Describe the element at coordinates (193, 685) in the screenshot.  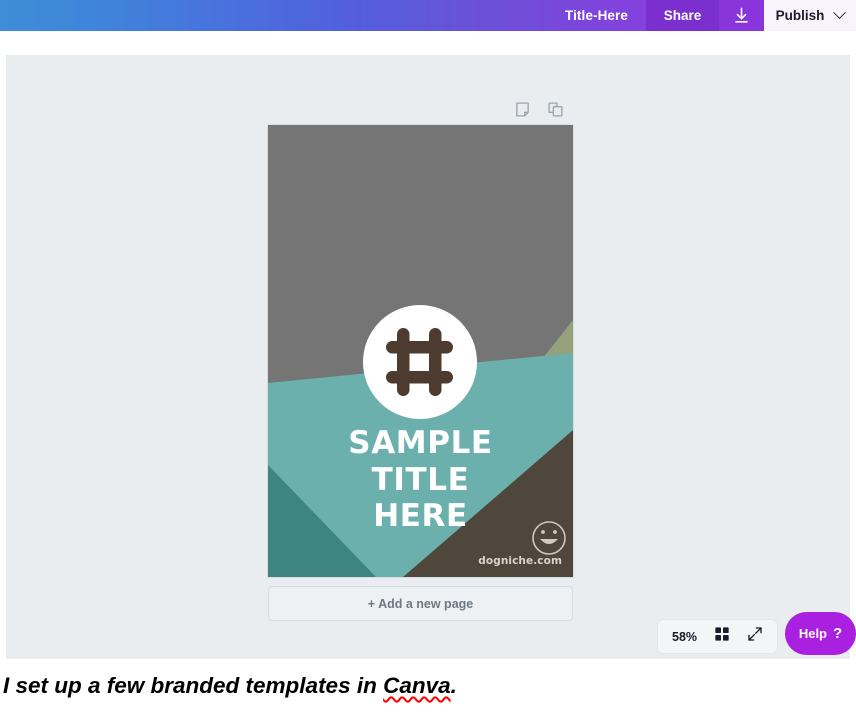
I see `caption-before: I set up a few branded templates in` at that location.